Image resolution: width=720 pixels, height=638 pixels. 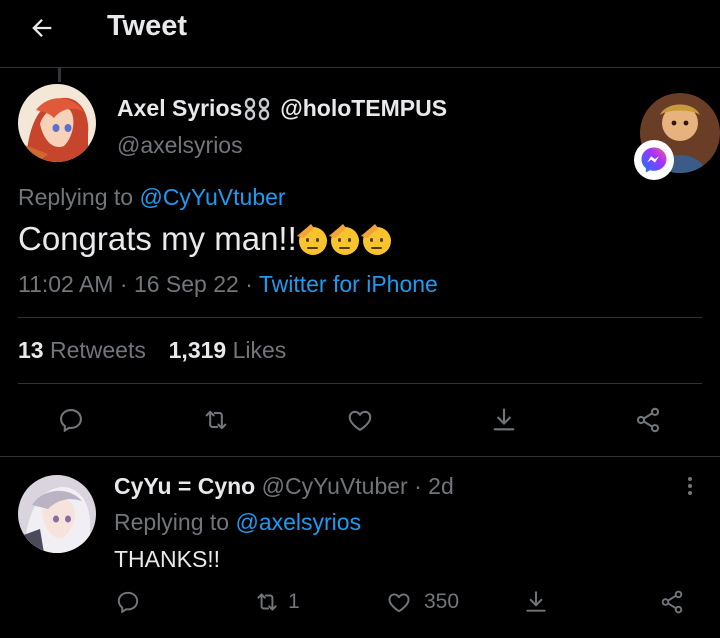 What do you see at coordinates (212, 197) in the screenshot?
I see `replying-to-link: @CyYuVtuber` at bounding box center [212, 197].